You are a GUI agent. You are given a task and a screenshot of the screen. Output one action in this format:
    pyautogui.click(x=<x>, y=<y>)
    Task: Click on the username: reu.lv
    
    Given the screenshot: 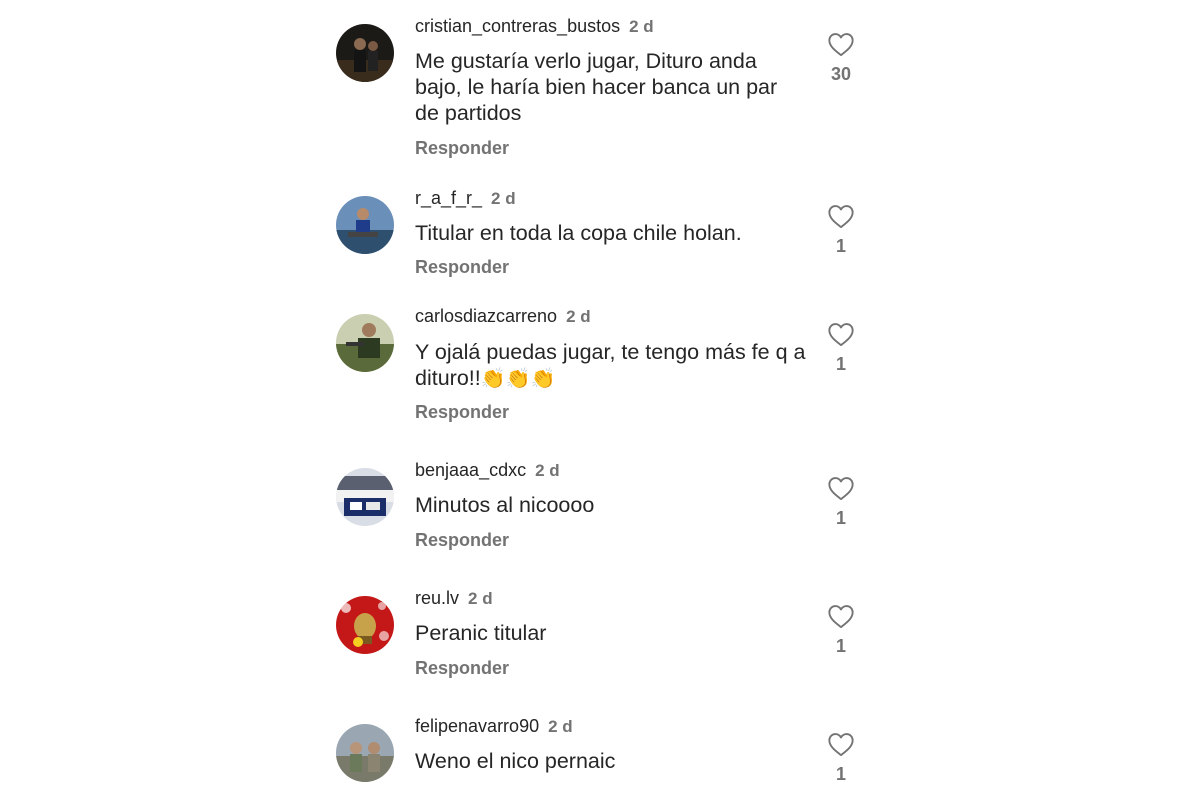 What is the action you would take?
    pyautogui.click(x=437, y=598)
    